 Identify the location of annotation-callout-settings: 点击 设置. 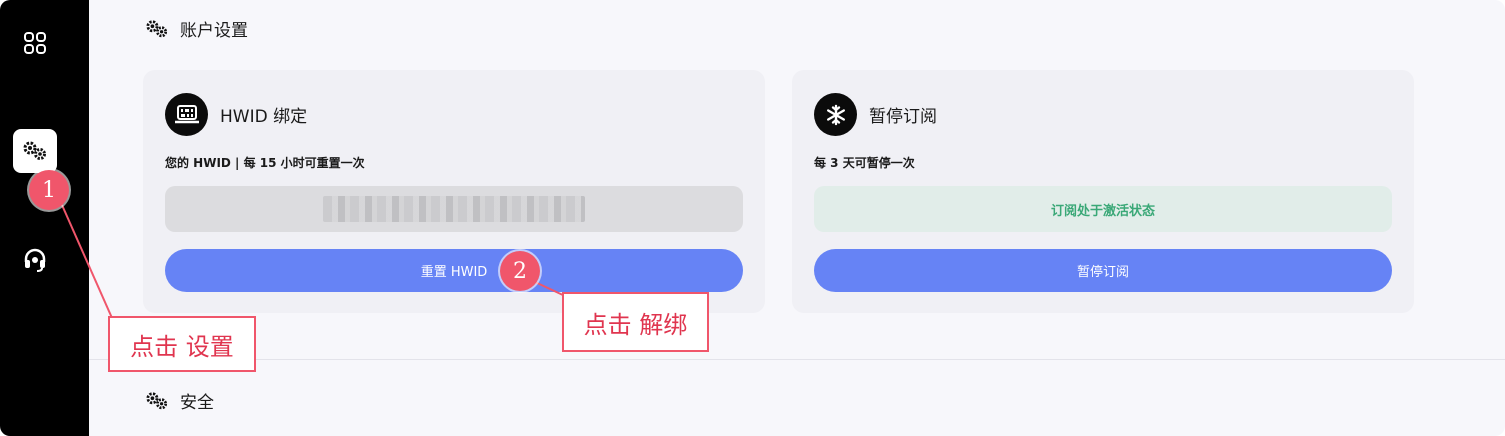
(182, 344).